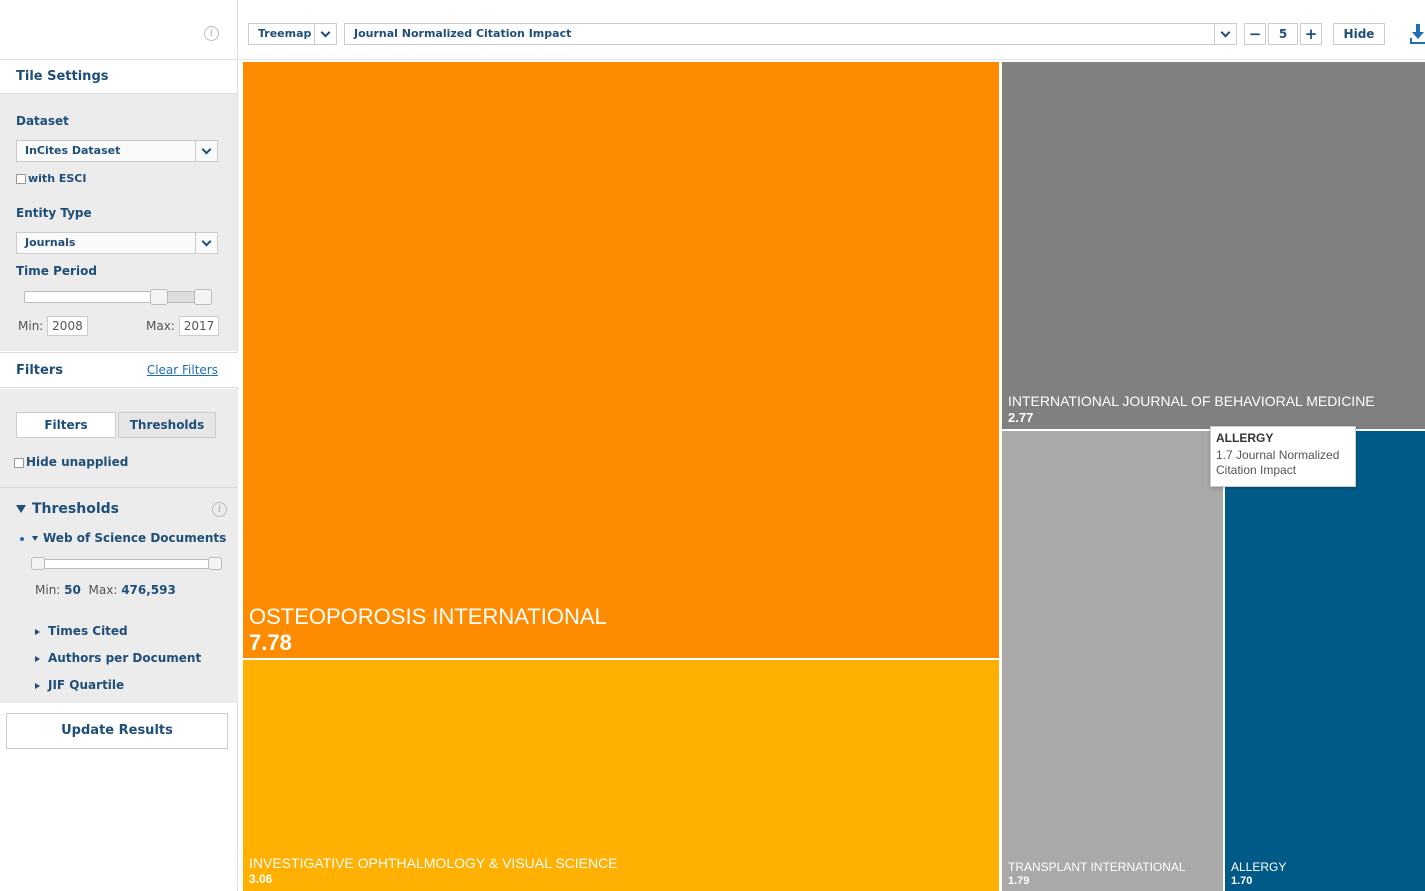  I want to click on dataset-select: InCites Dataset, so click(117, 151).